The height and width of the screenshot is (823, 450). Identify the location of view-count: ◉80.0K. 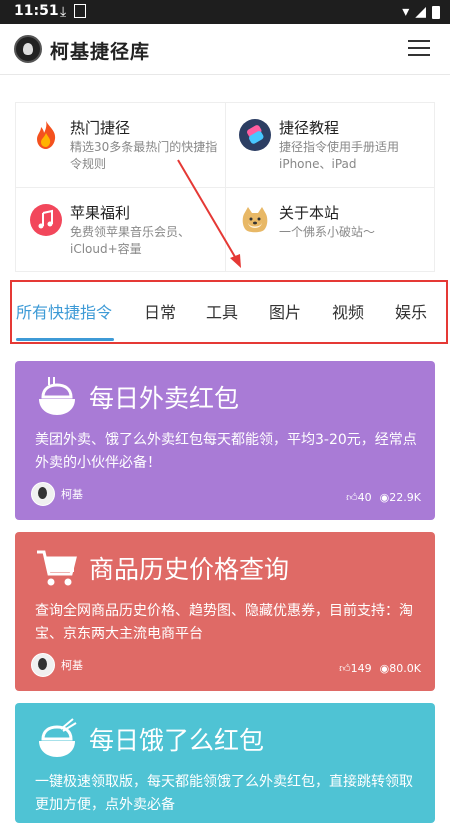
(400, 668).